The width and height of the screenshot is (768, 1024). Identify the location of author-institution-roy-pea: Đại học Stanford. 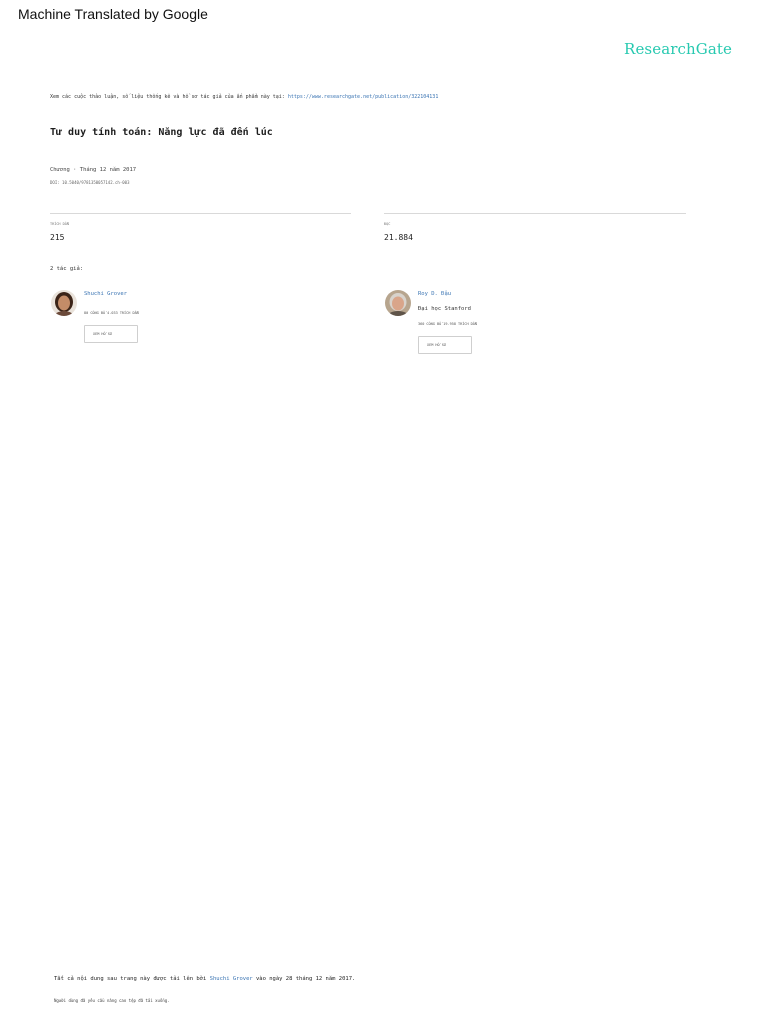
(444, 309).